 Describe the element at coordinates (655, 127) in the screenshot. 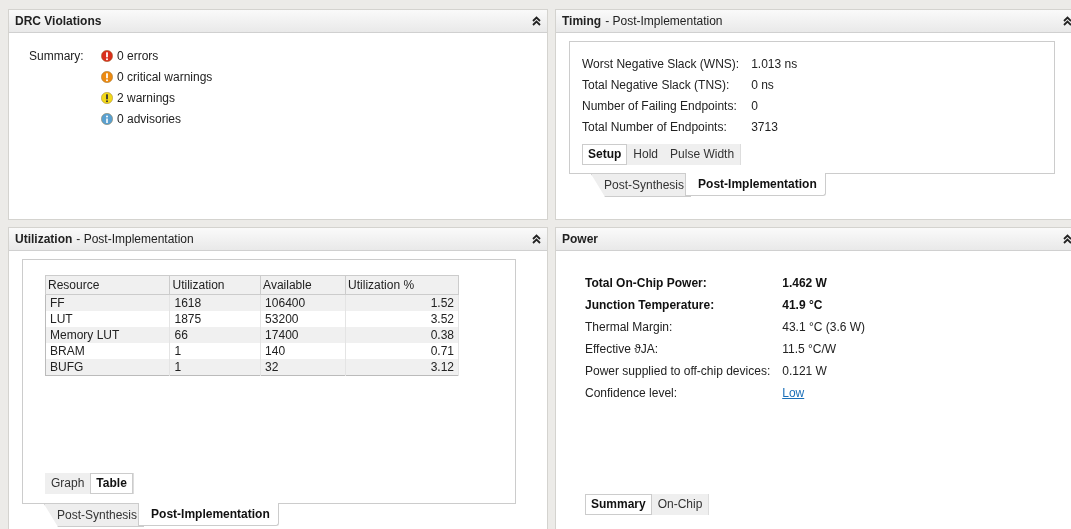

I see `field-label: Total Number of Endpoints:` at that location.